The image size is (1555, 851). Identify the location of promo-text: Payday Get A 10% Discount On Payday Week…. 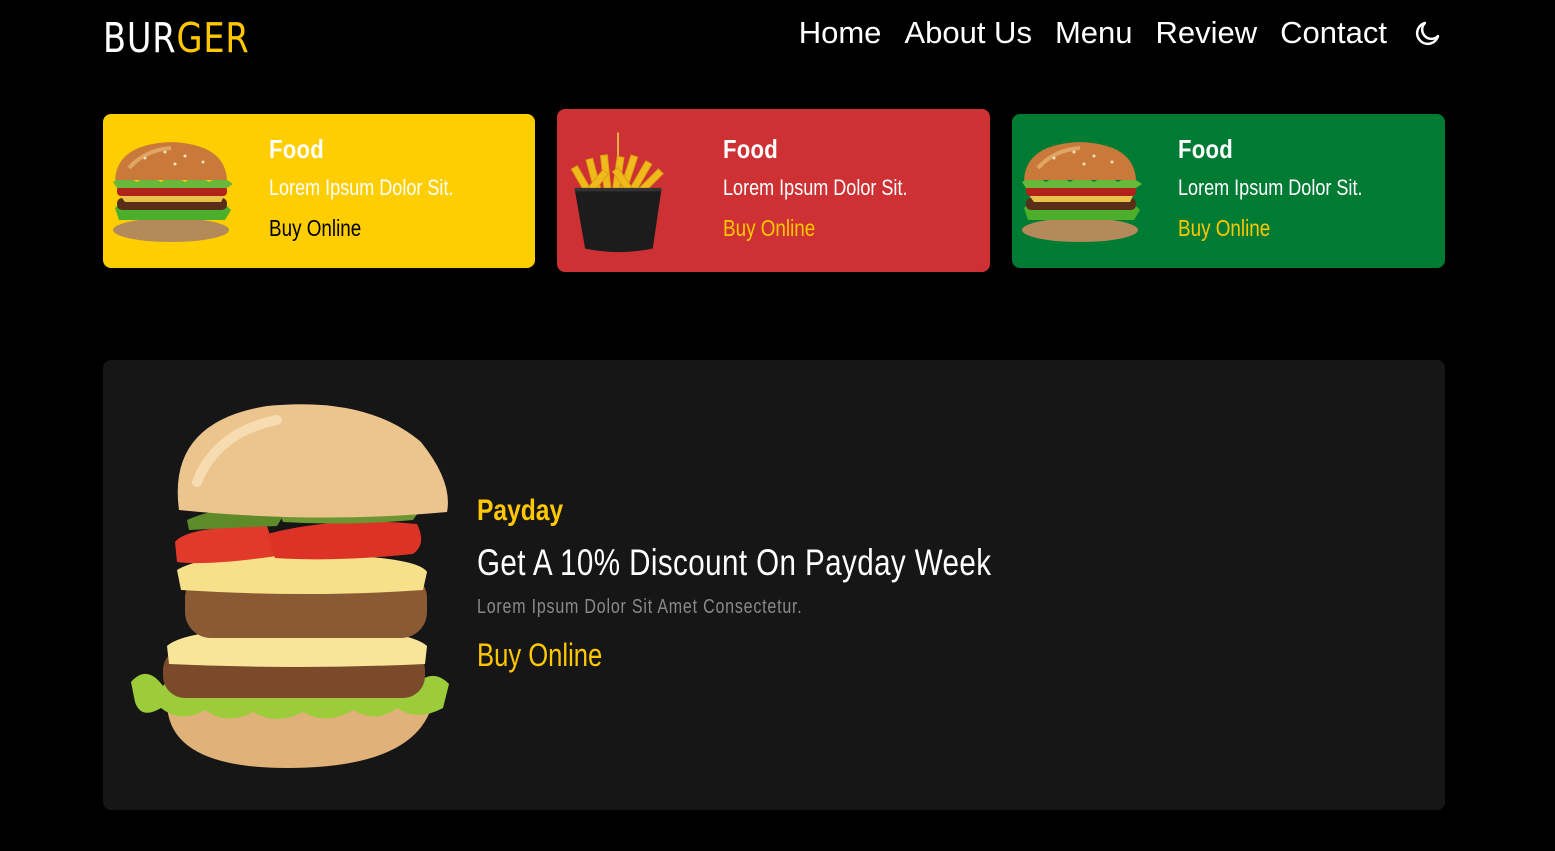
(798, 584).